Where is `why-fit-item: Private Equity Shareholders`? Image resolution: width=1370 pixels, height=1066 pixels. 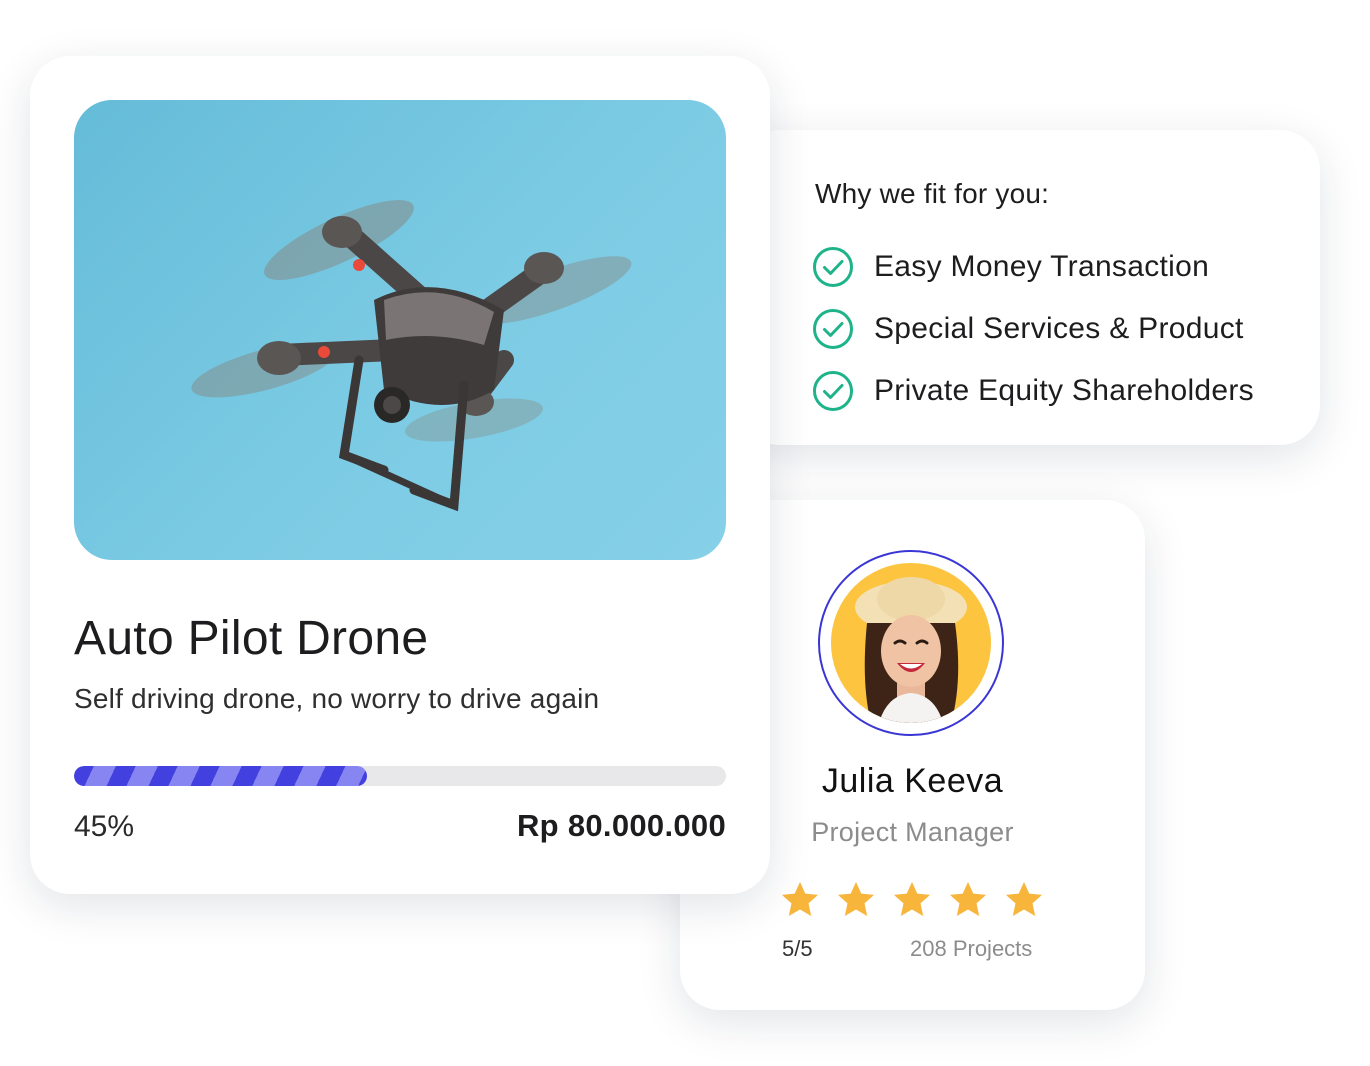
why-fit-item: Private Equity Shareholders is located at coordinates (1033, 391).